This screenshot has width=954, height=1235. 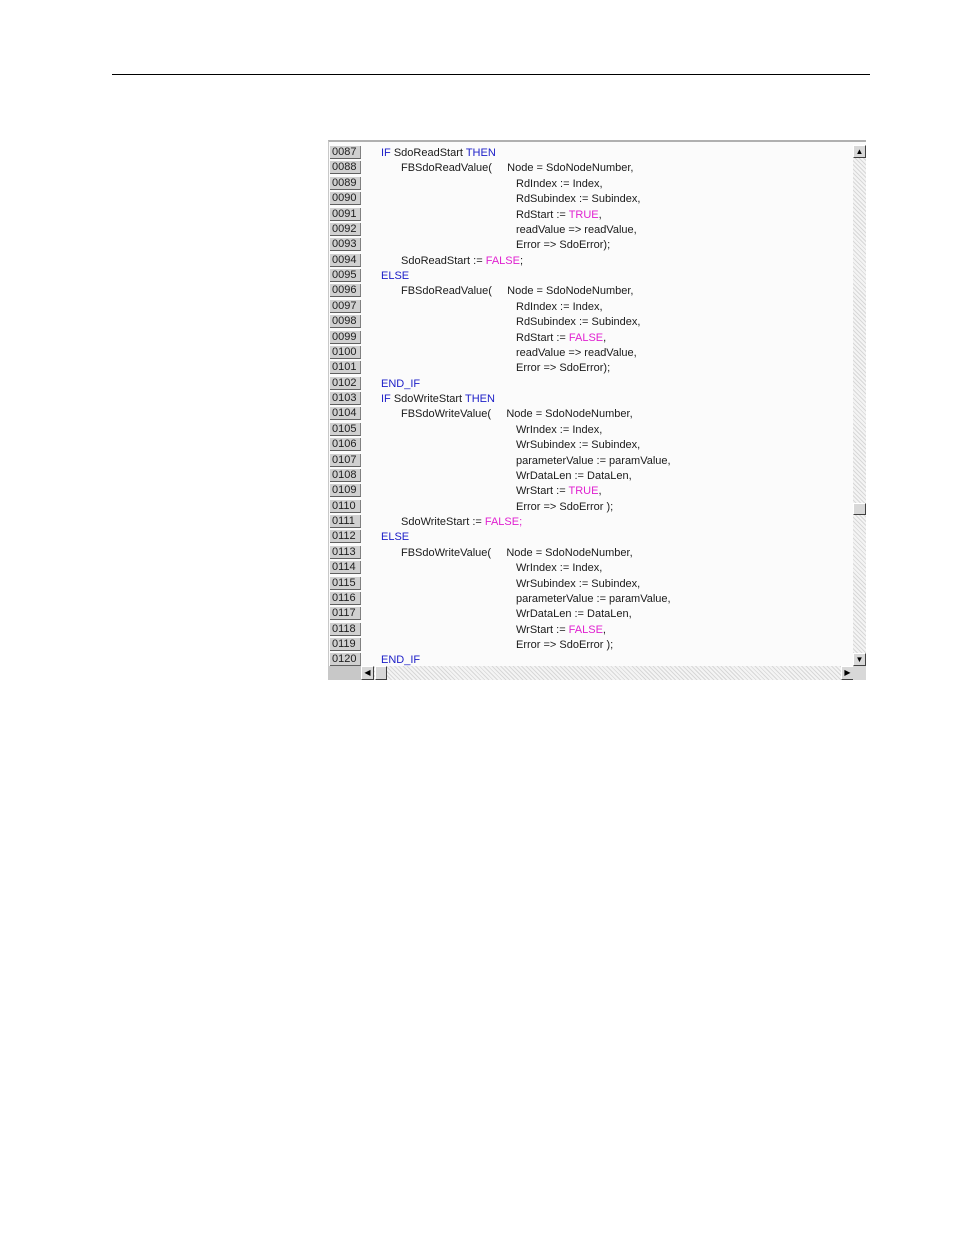 I want to click on code-text: RdStart := FALSE,, so click(x=561, y=338).